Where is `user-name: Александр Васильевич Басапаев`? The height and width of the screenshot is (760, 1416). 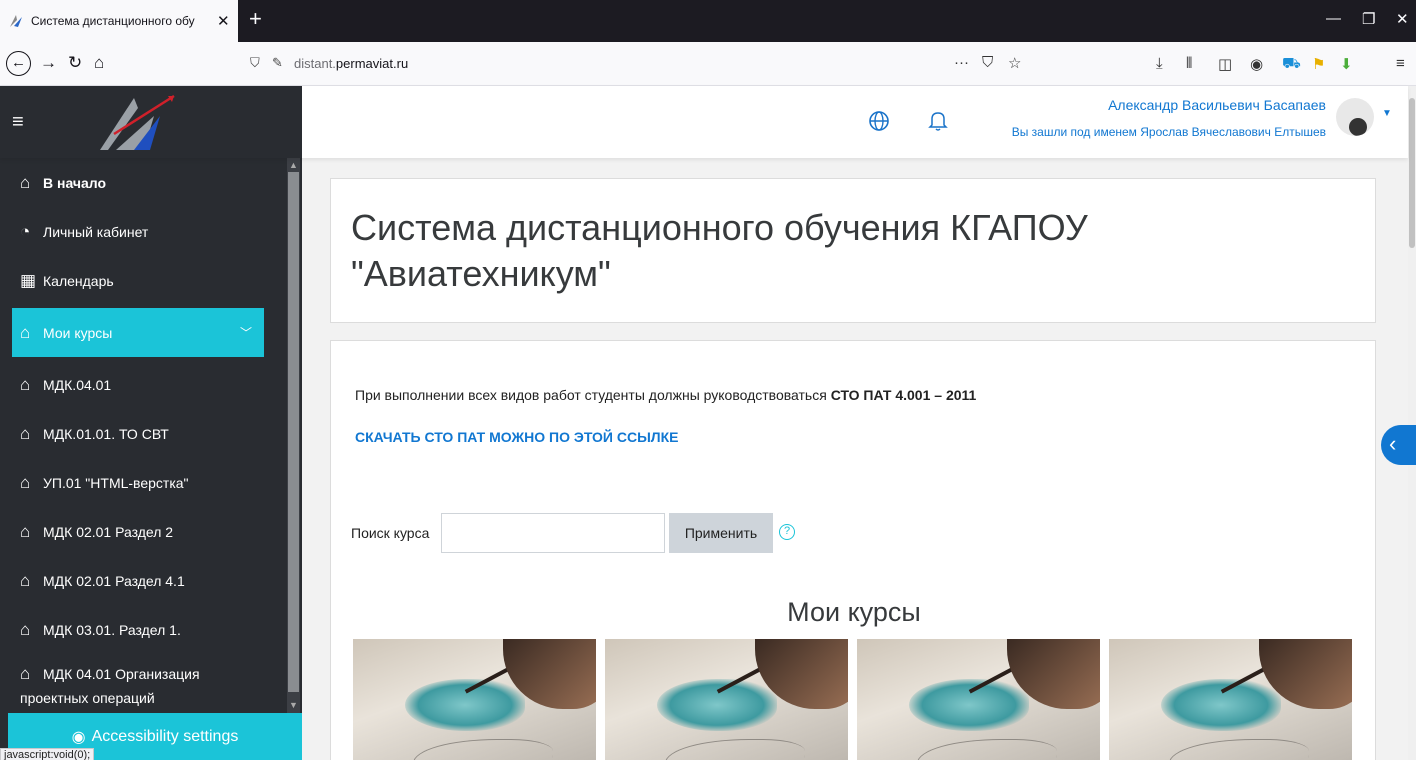 user-name: Александр Васильевич Басапаев is located at coordinates (1217, 105).